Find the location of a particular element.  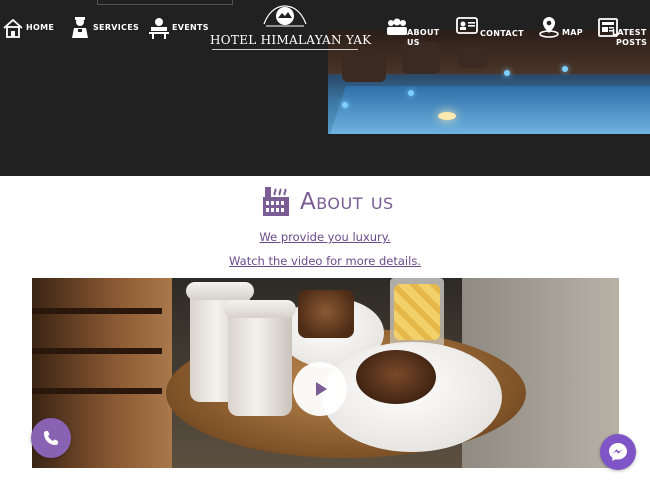

video-cup-front-lid is located at coordinates (260, 309).